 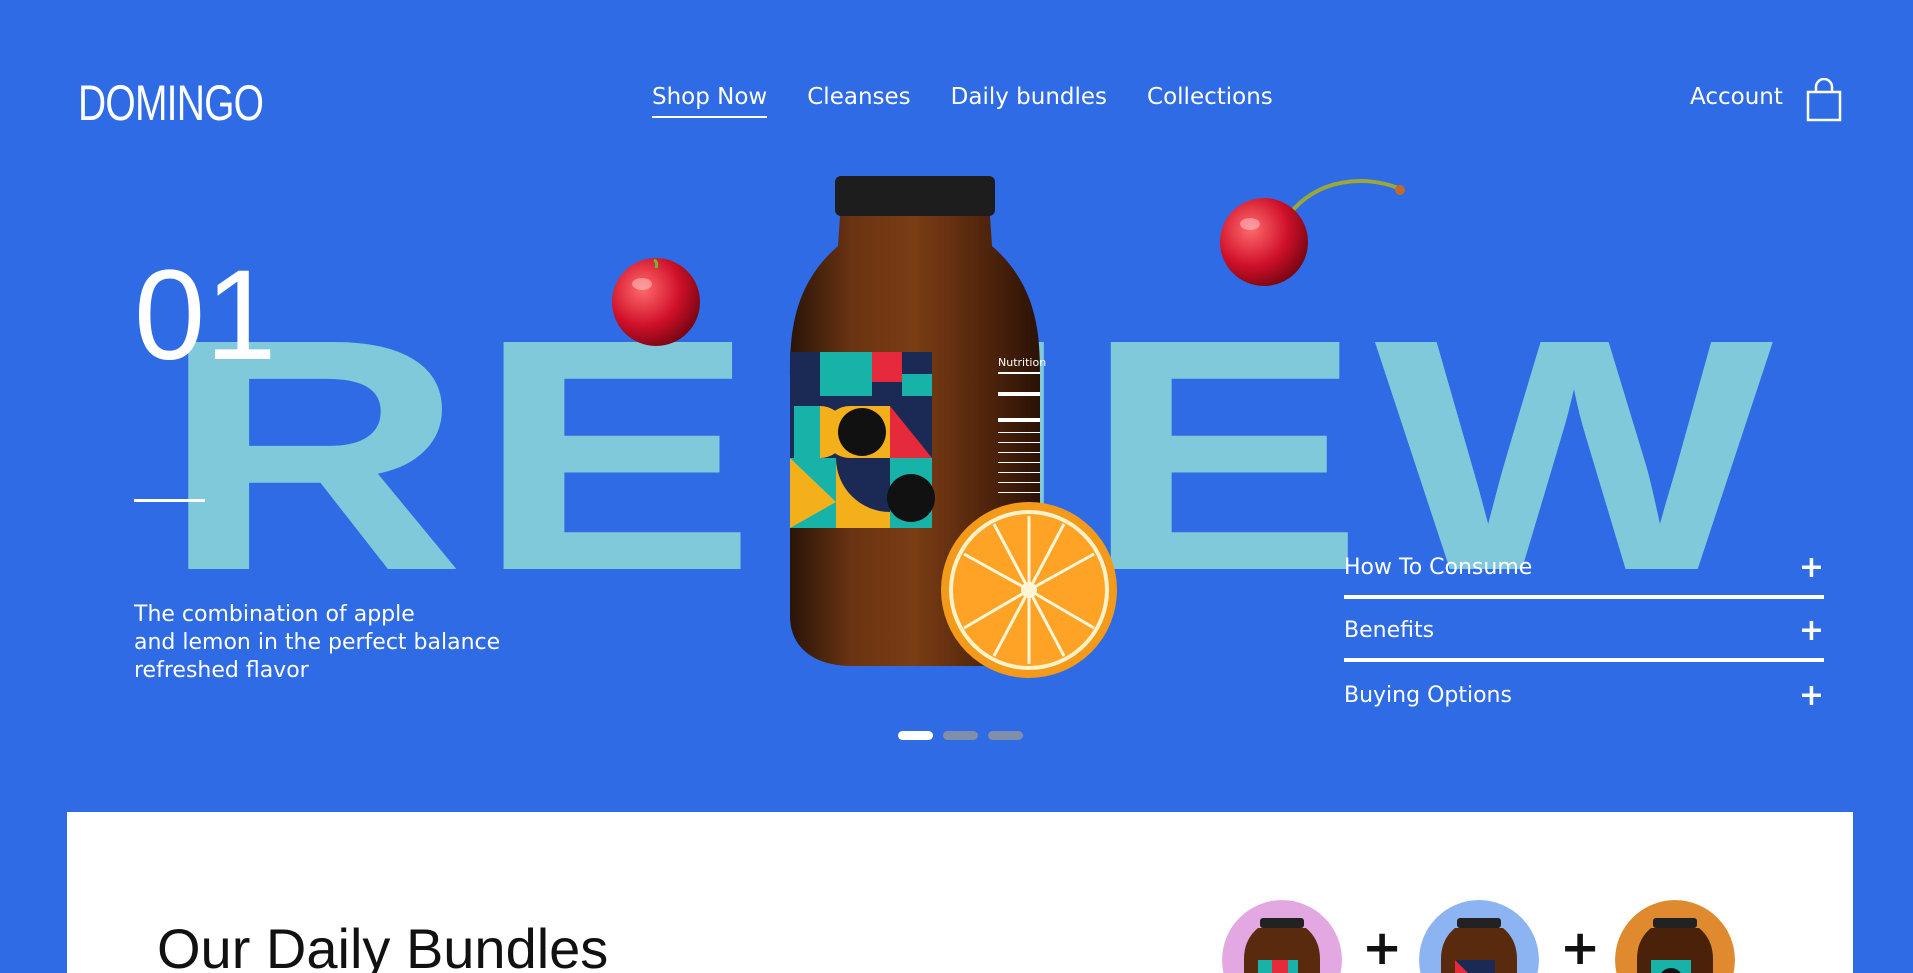 I want to click on carousel-pagination, so click(x=960, y=735).